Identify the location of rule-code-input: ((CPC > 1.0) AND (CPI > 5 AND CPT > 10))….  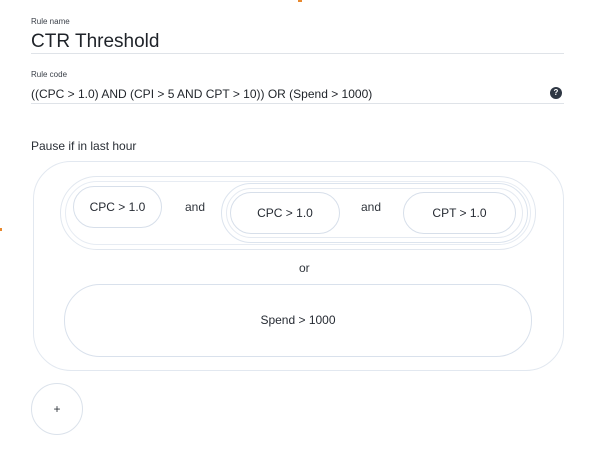
(297, 95).